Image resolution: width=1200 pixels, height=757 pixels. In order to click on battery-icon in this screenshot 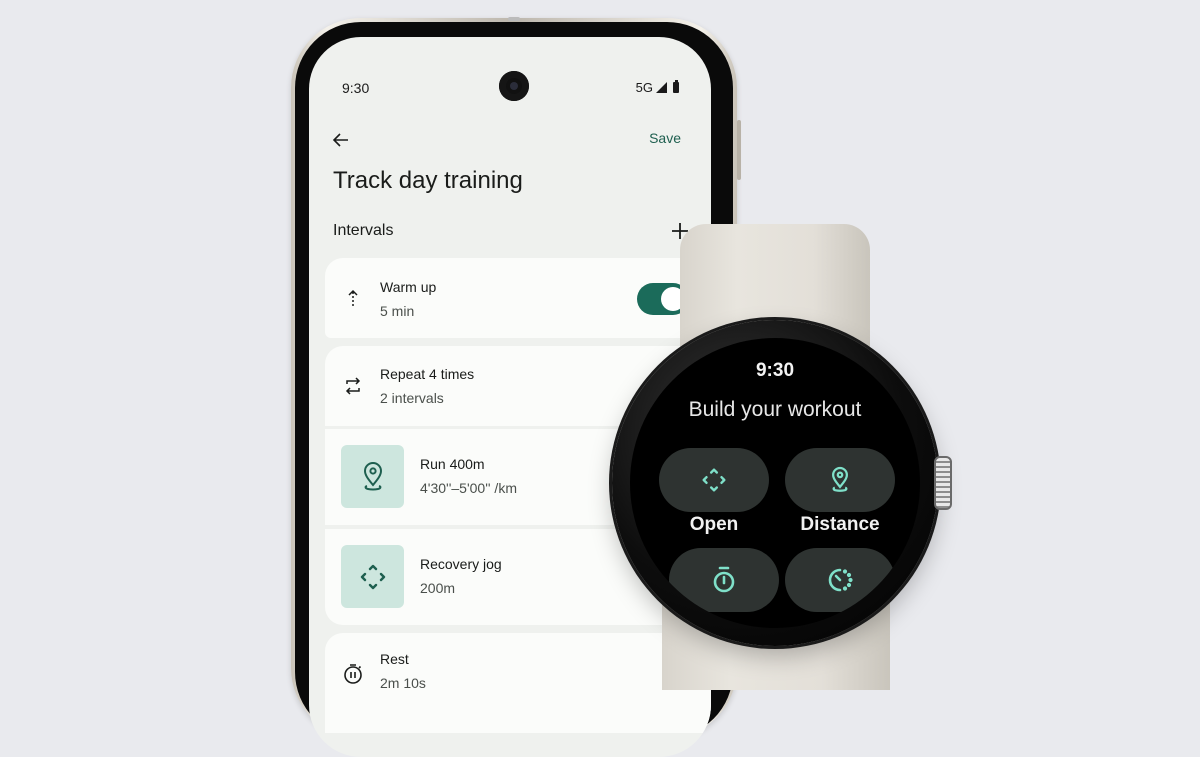, I will do `click(676, 86)`.